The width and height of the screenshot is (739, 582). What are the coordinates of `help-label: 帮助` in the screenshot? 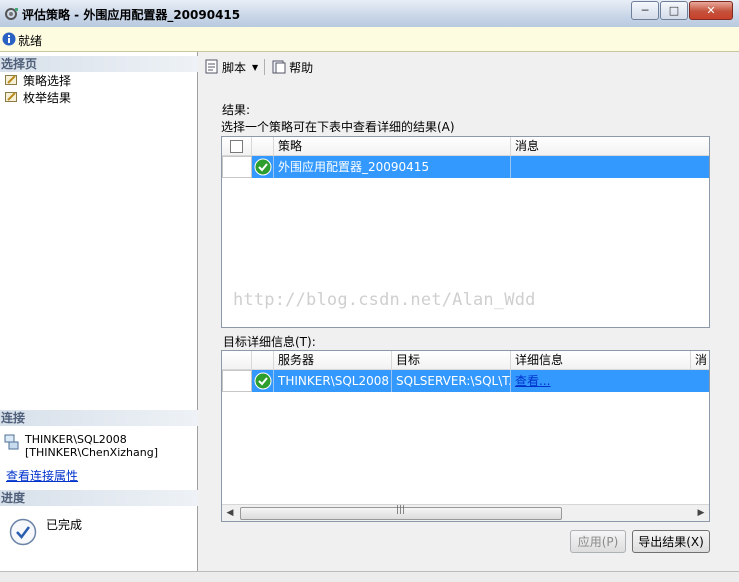 It's located at (301, 67).